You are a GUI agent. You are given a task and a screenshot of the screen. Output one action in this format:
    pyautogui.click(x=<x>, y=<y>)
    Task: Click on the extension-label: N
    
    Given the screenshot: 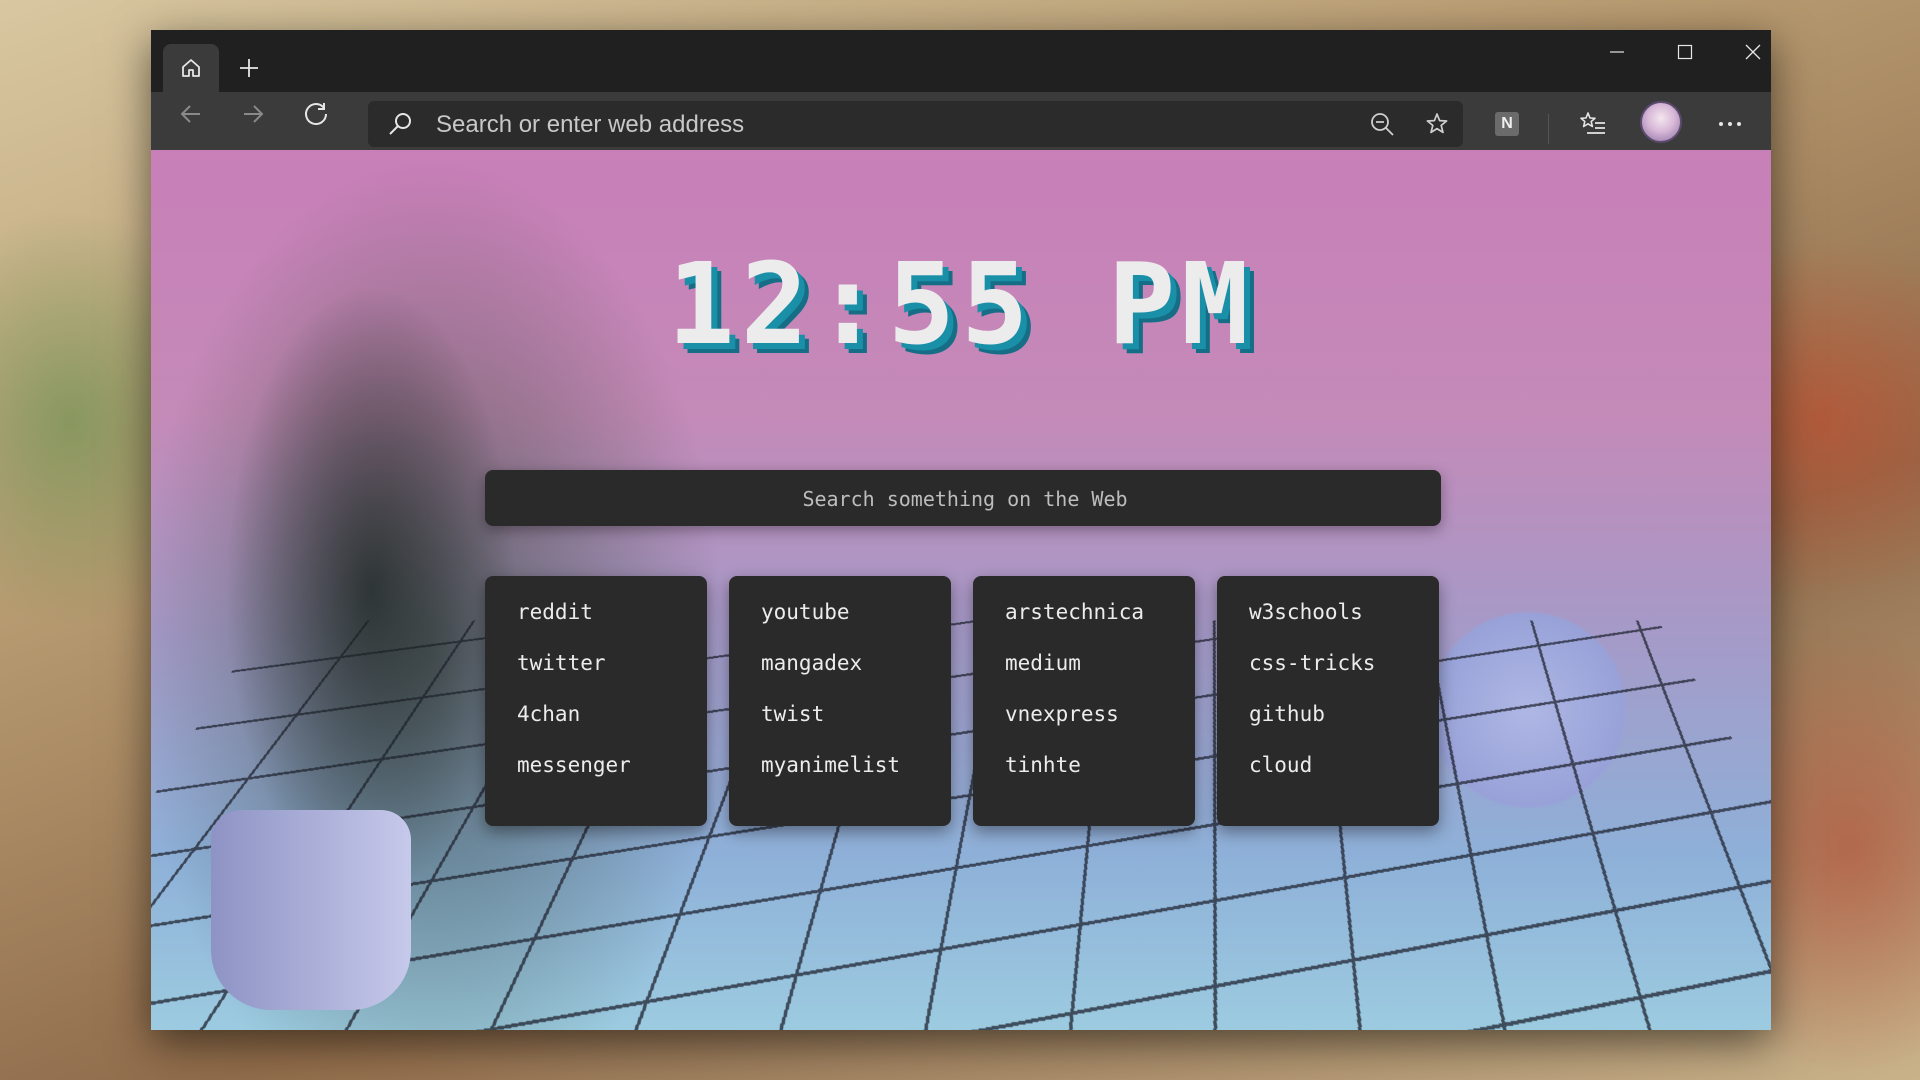 What is the action you would take?
    pyautogui.click(x=1507, y=123)
    